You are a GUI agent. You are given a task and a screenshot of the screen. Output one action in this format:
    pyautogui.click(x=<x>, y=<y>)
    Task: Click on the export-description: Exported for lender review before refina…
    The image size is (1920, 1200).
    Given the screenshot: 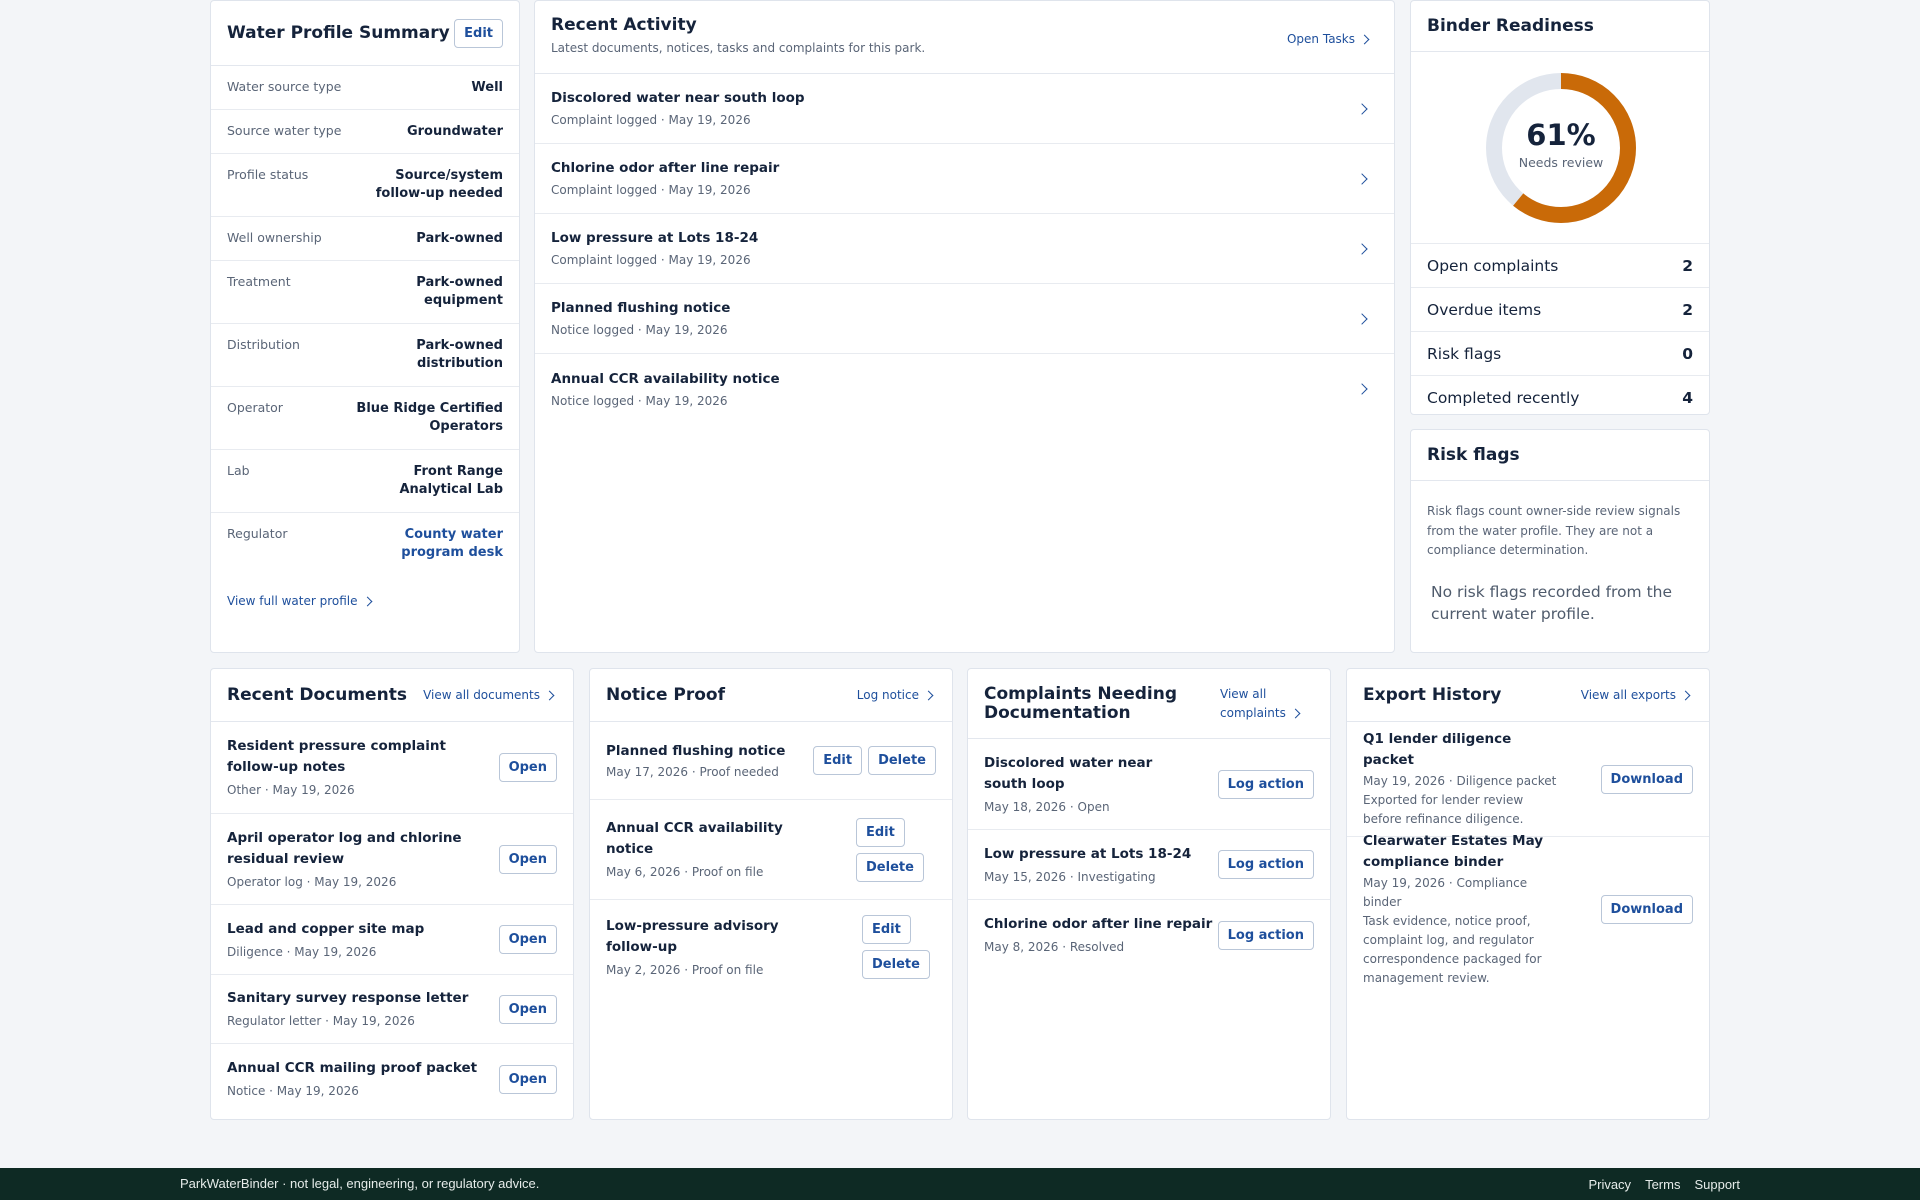 What is the action you would take?
    pyautogui.click(x=1443, y=809)
    